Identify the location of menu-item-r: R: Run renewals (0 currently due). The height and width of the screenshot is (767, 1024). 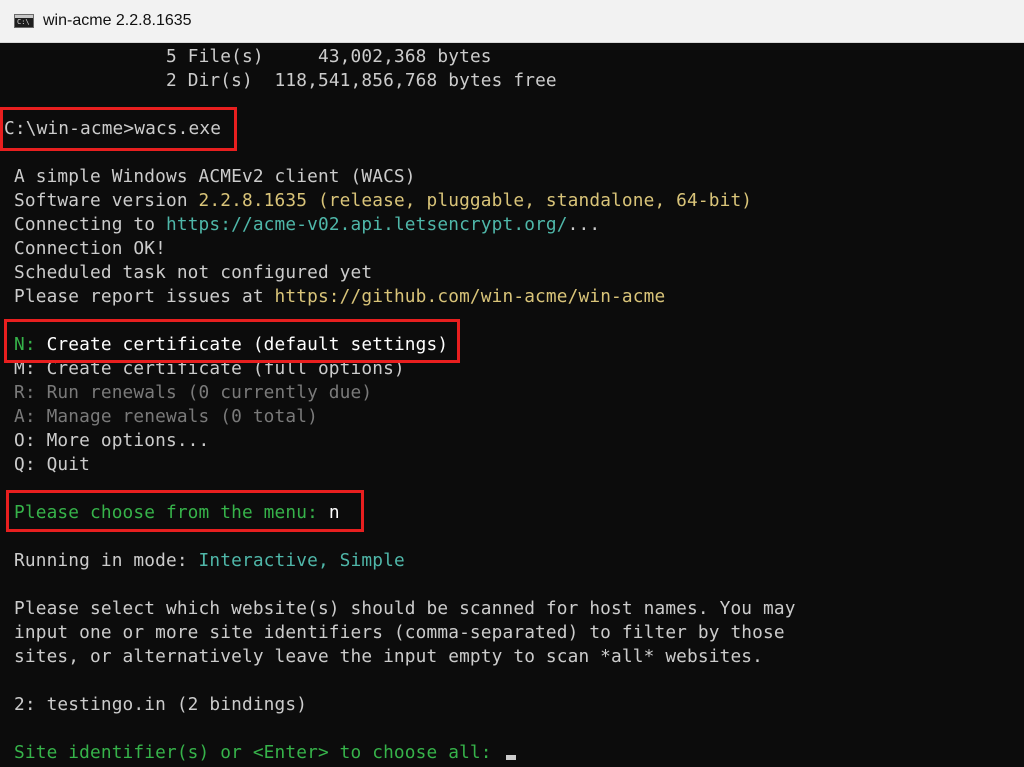
(193, 392).